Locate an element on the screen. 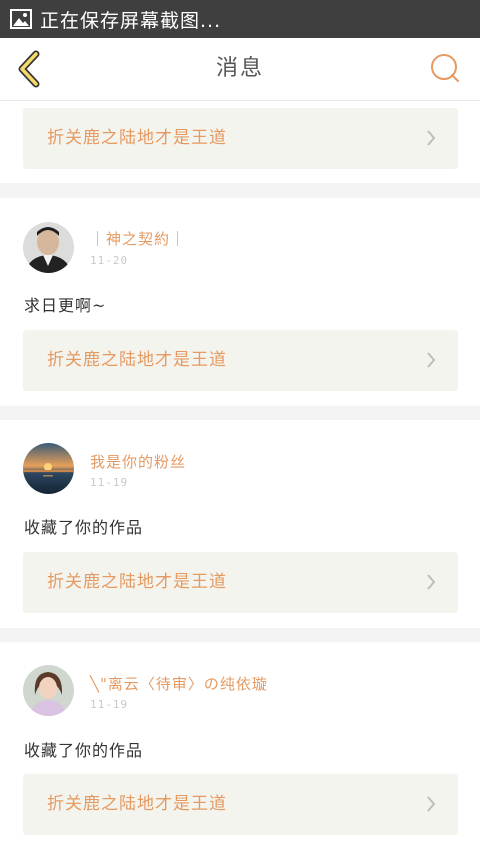 The width and height of the screenshot is (480, 854). message-card: 折关鹿之陆地才是王道 is located at coordinates (240, 142).